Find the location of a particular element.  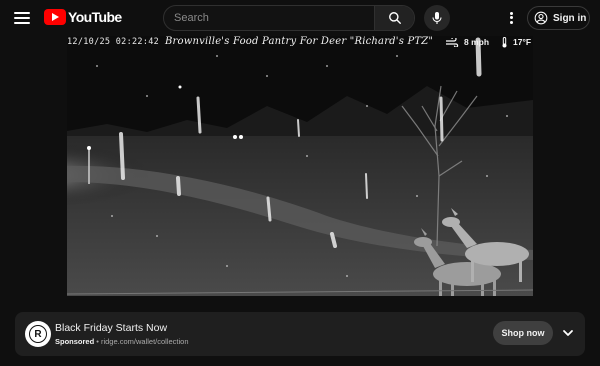

shop-now-button: Shop now is located at coordinates (523, 333).